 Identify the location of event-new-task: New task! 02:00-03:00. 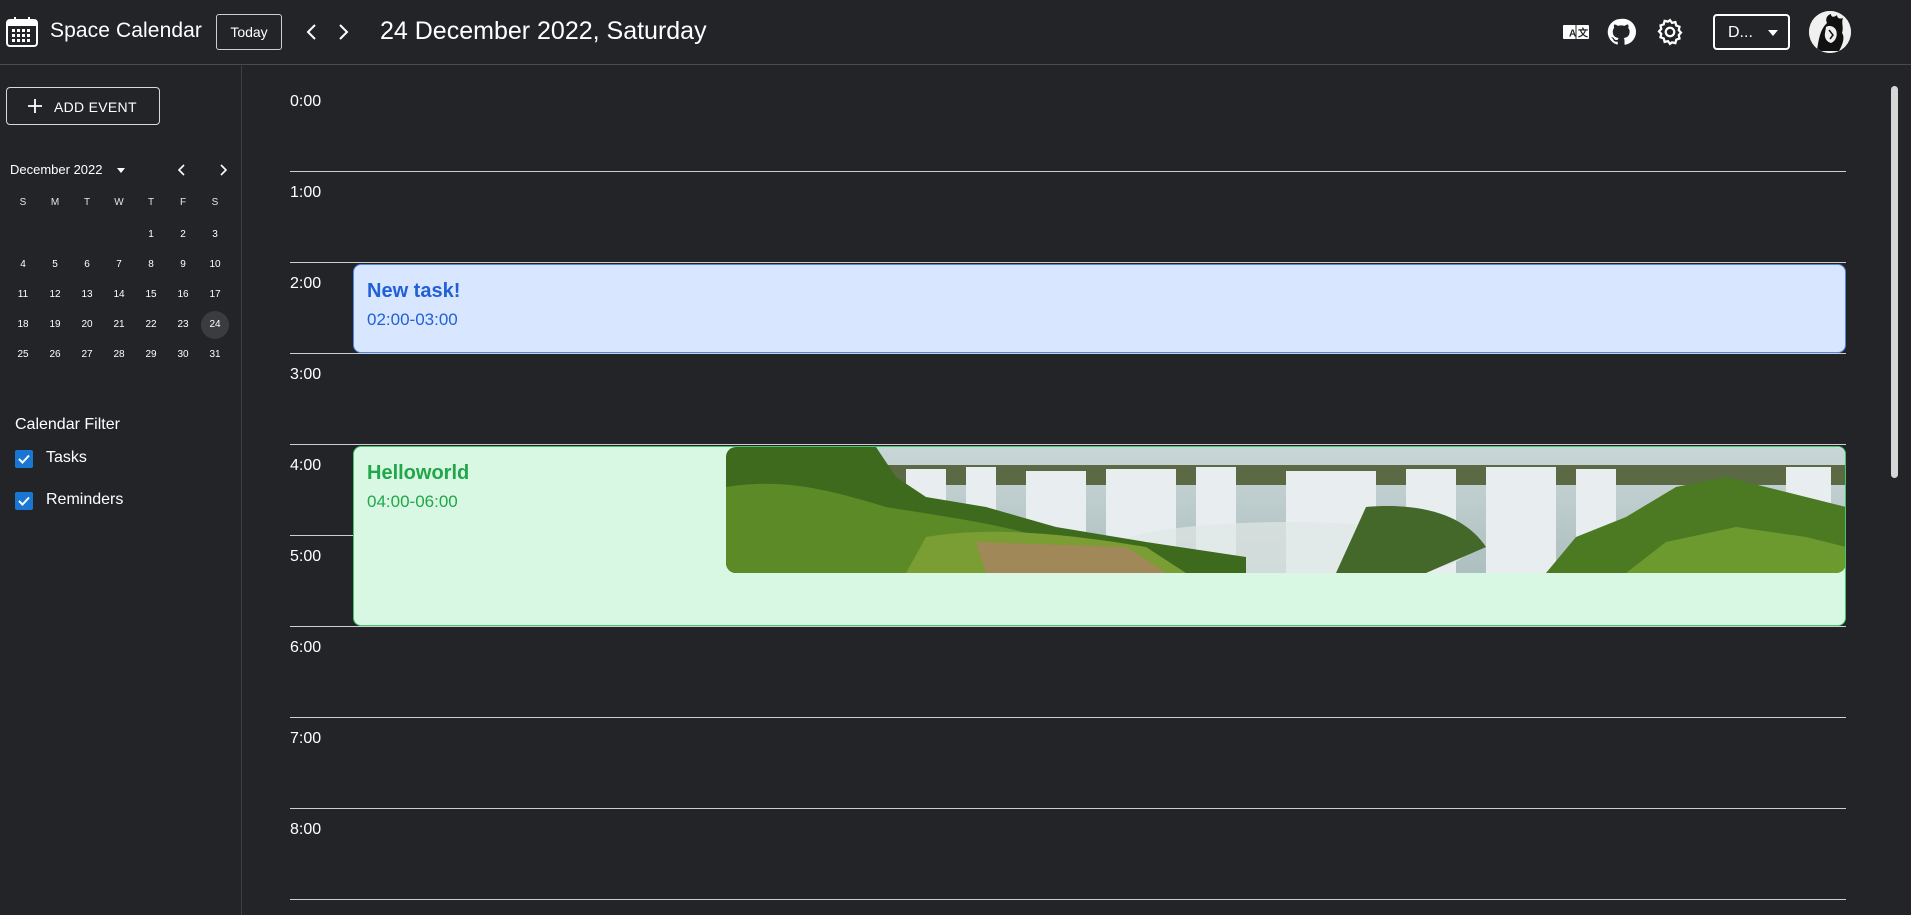
(1099, 308).